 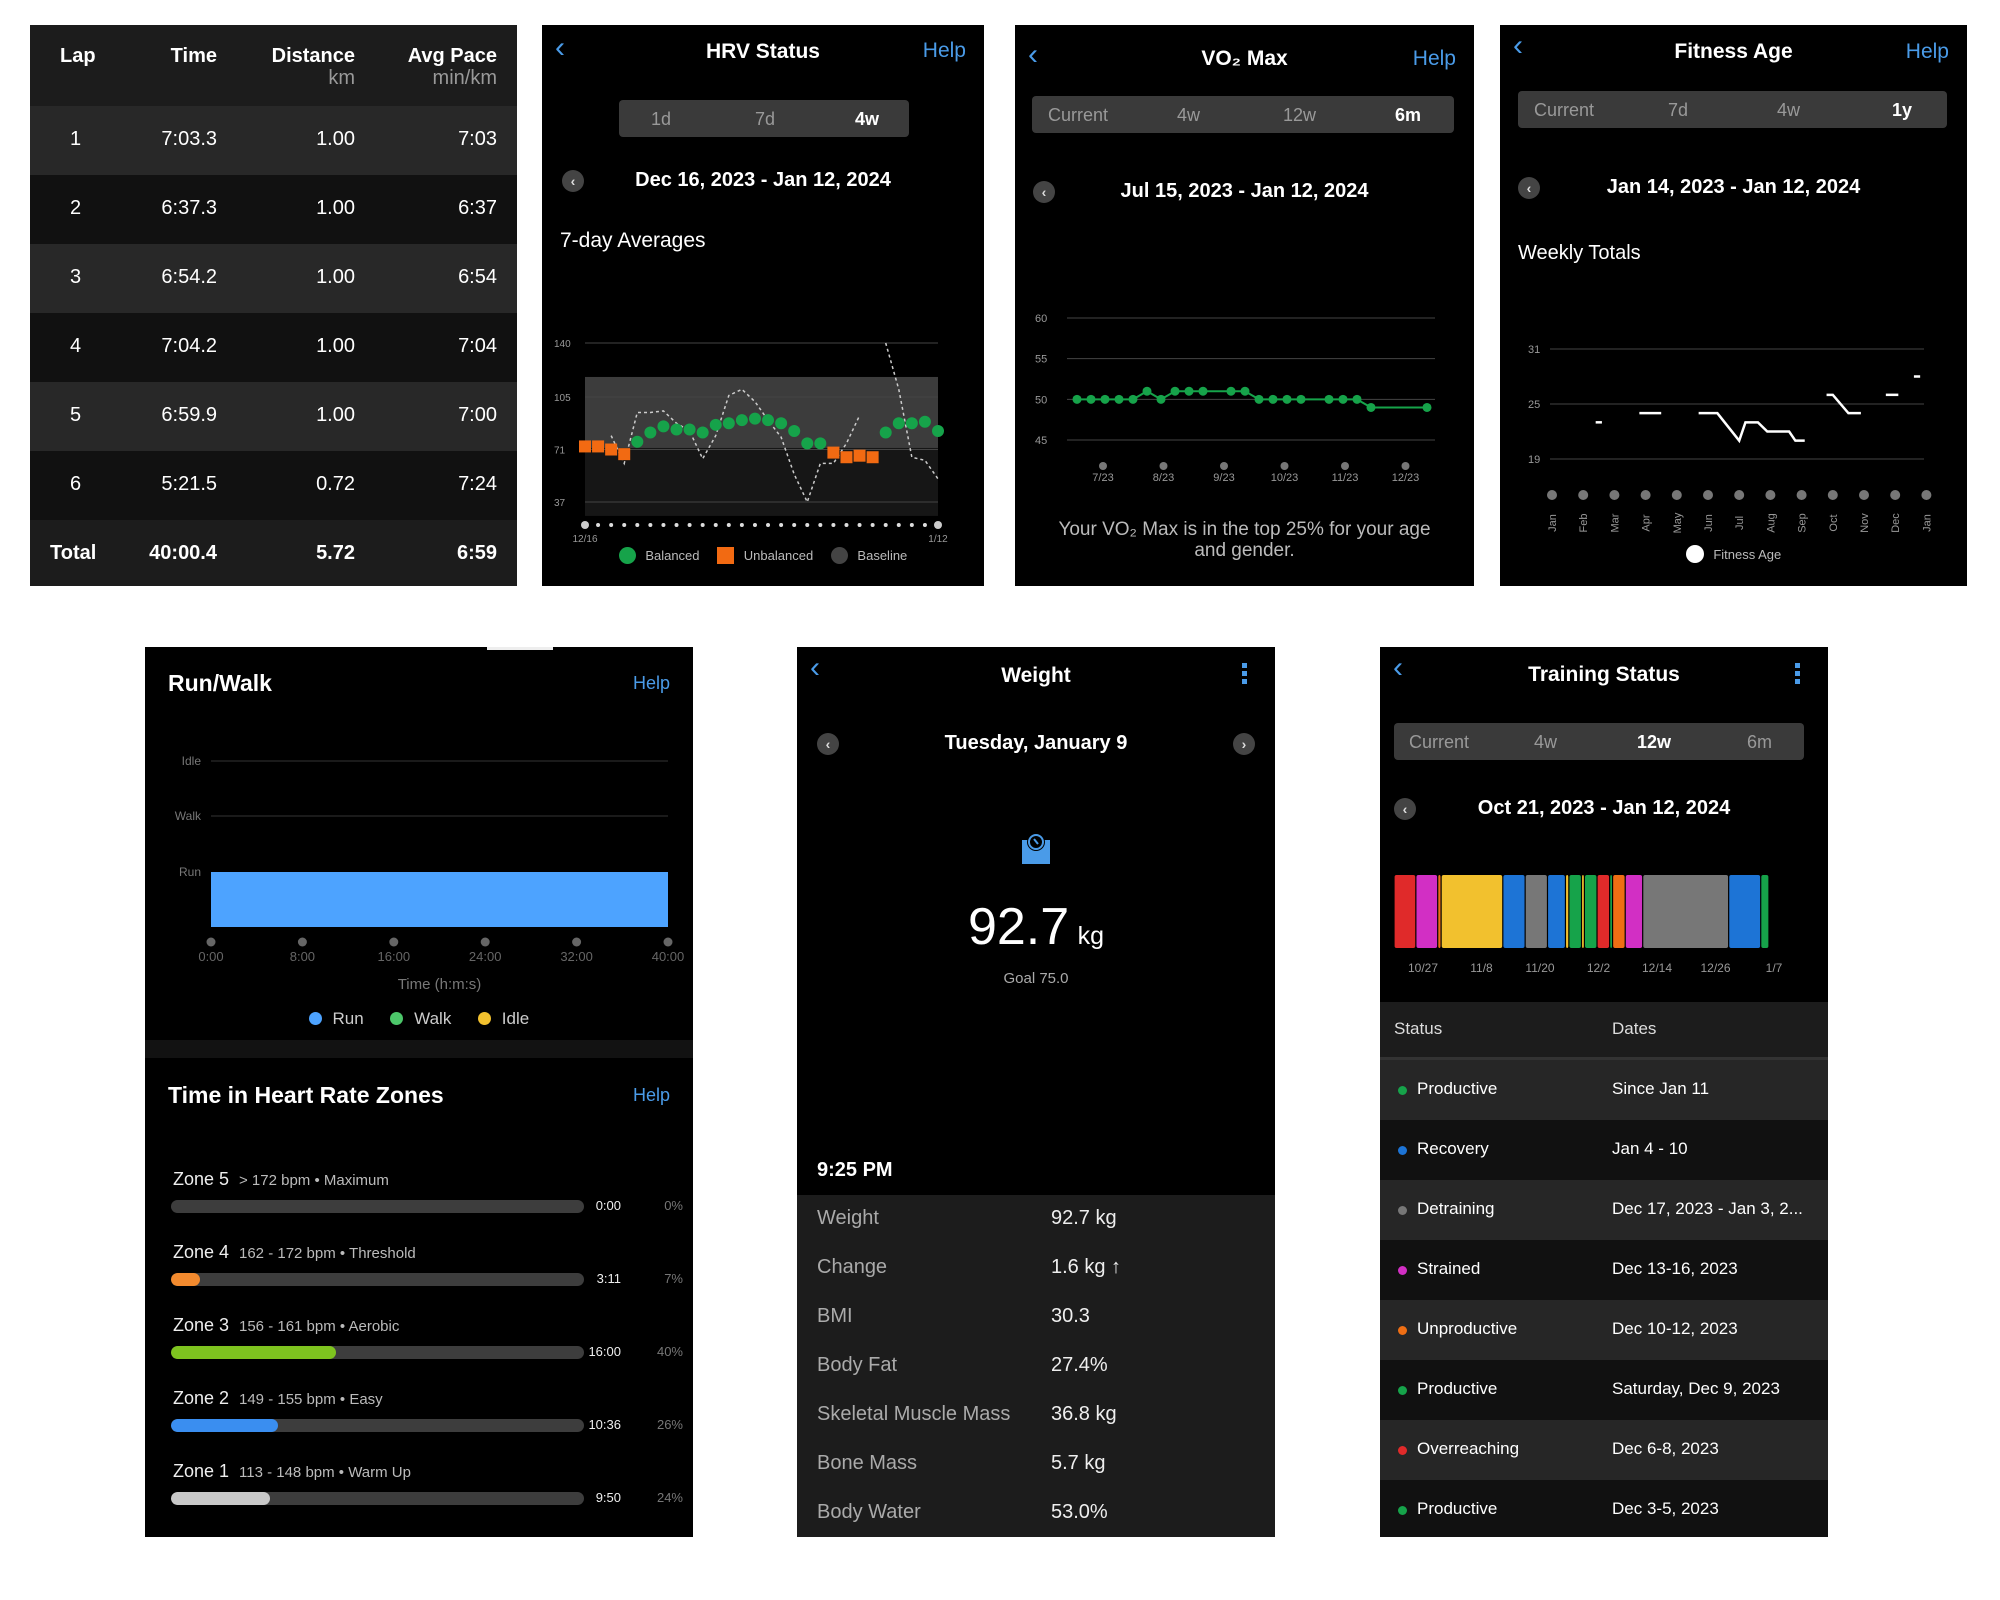 I want to click on zone-range: 149 - 155 bpm • Easy, so click(x=311, y=1399).